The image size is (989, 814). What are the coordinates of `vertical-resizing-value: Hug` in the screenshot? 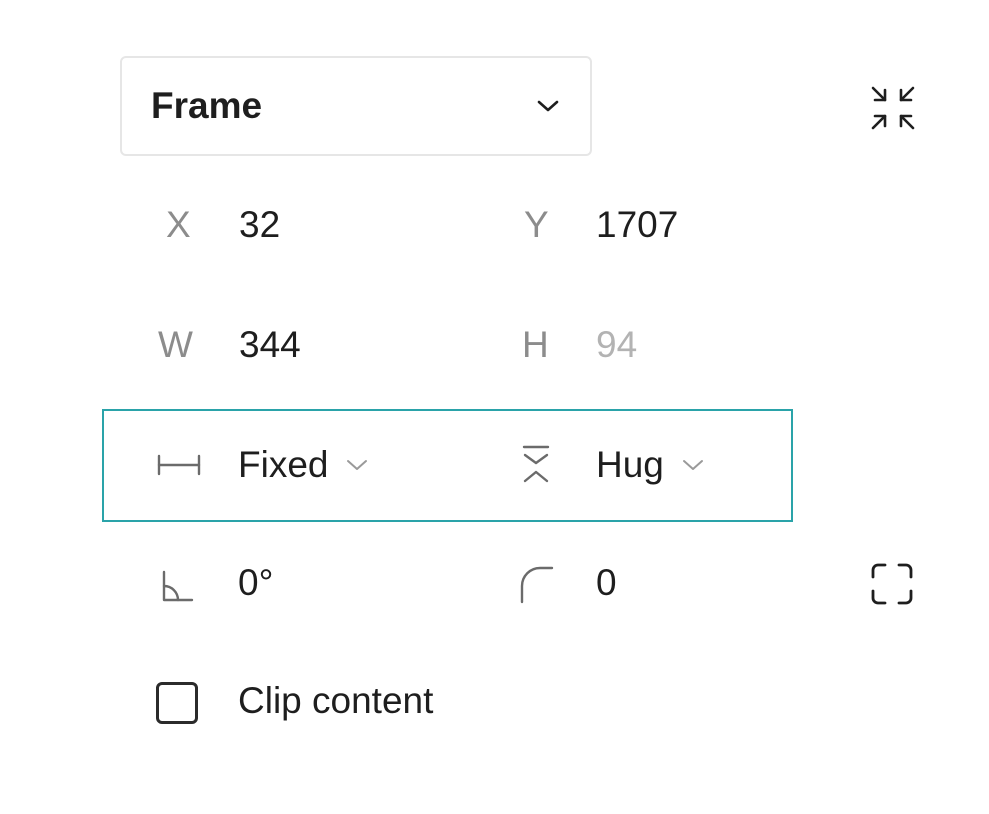 It's located at (630, 464).